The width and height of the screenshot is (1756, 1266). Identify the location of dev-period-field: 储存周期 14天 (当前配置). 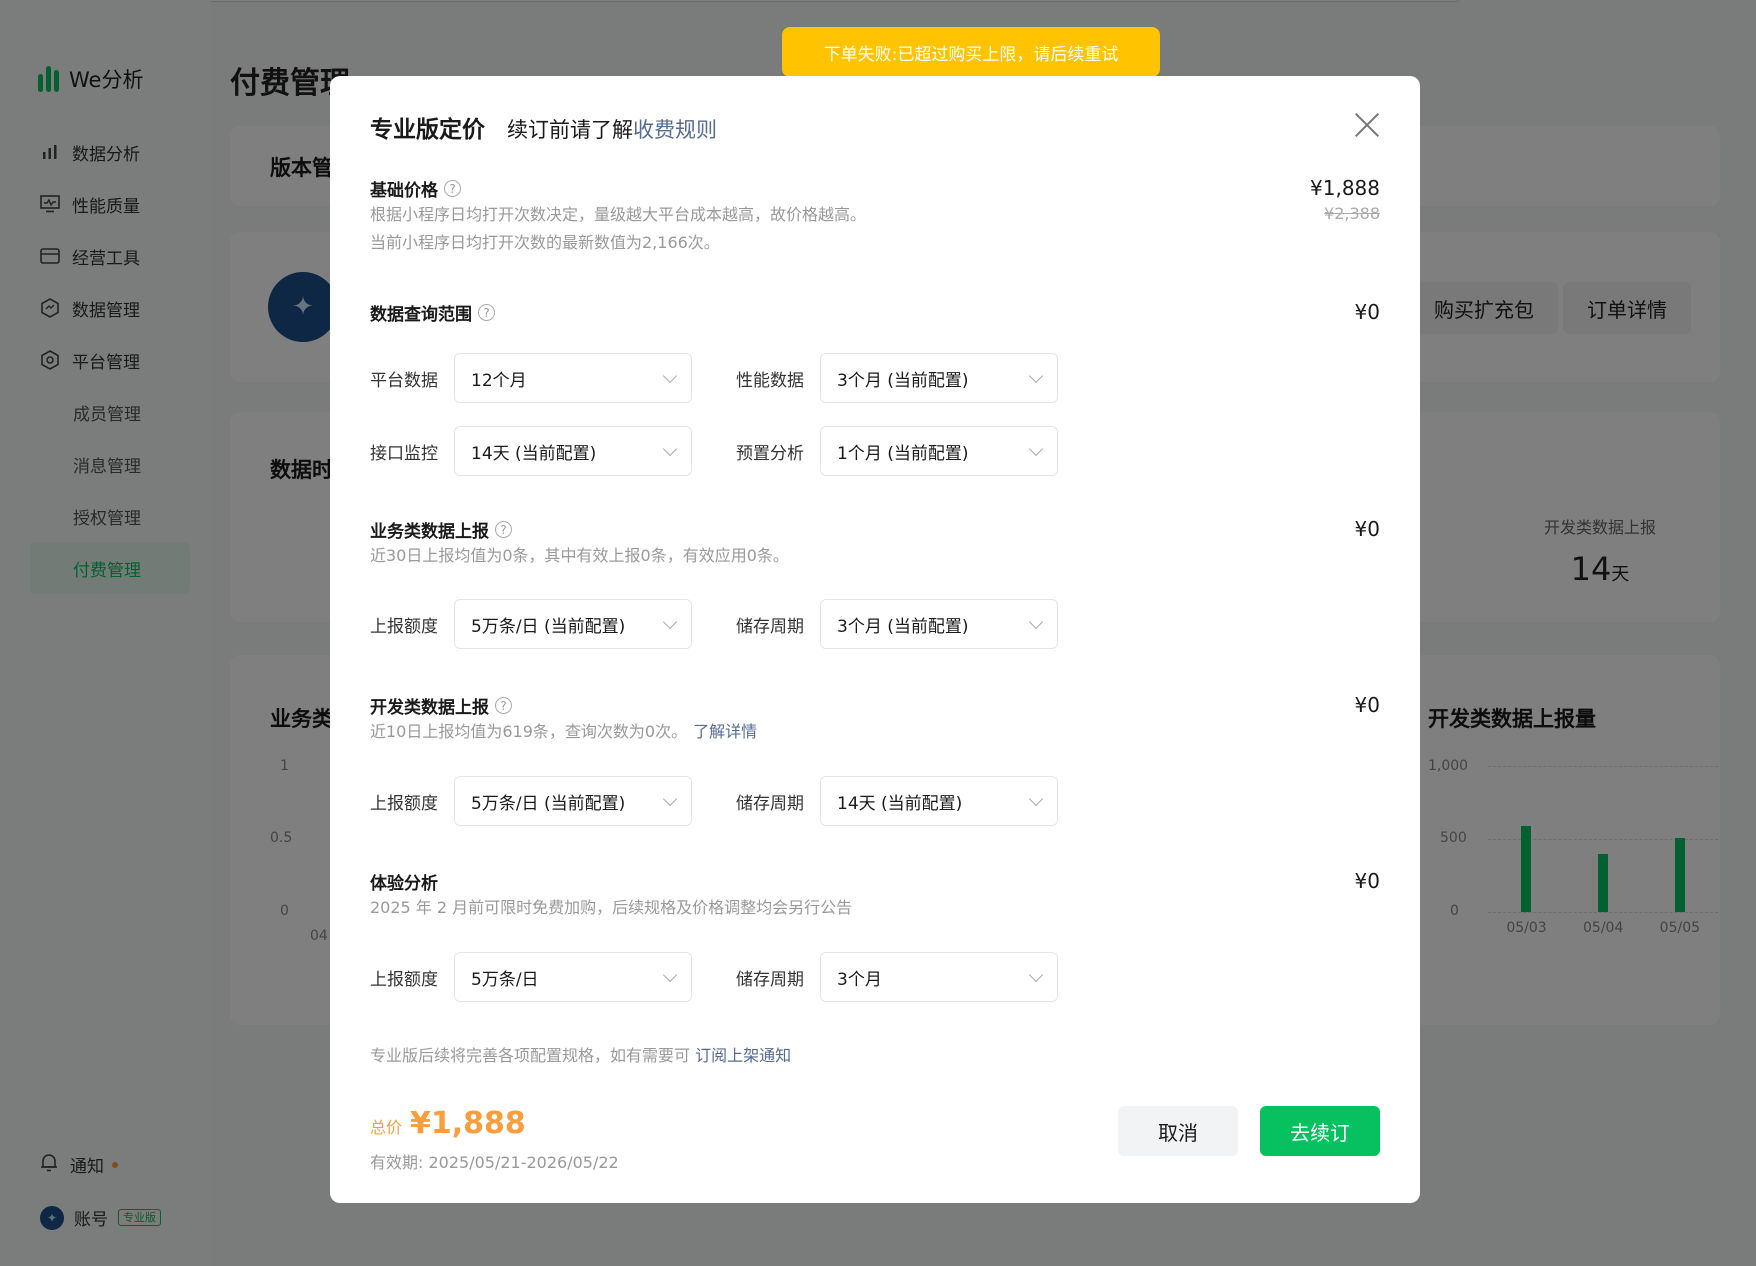
(897, 801).